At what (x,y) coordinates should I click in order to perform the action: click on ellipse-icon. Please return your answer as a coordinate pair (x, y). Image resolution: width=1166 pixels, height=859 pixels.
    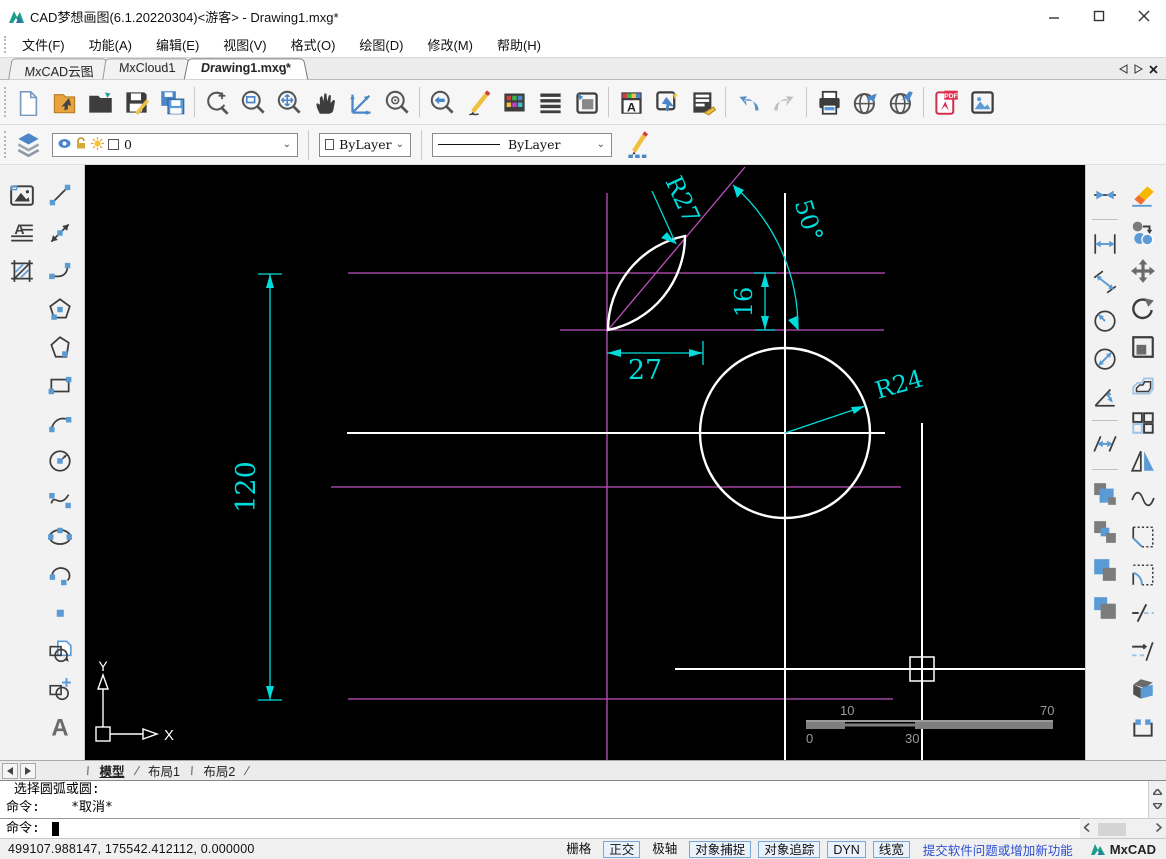
    Looking at the image, I should click on (60, 537).